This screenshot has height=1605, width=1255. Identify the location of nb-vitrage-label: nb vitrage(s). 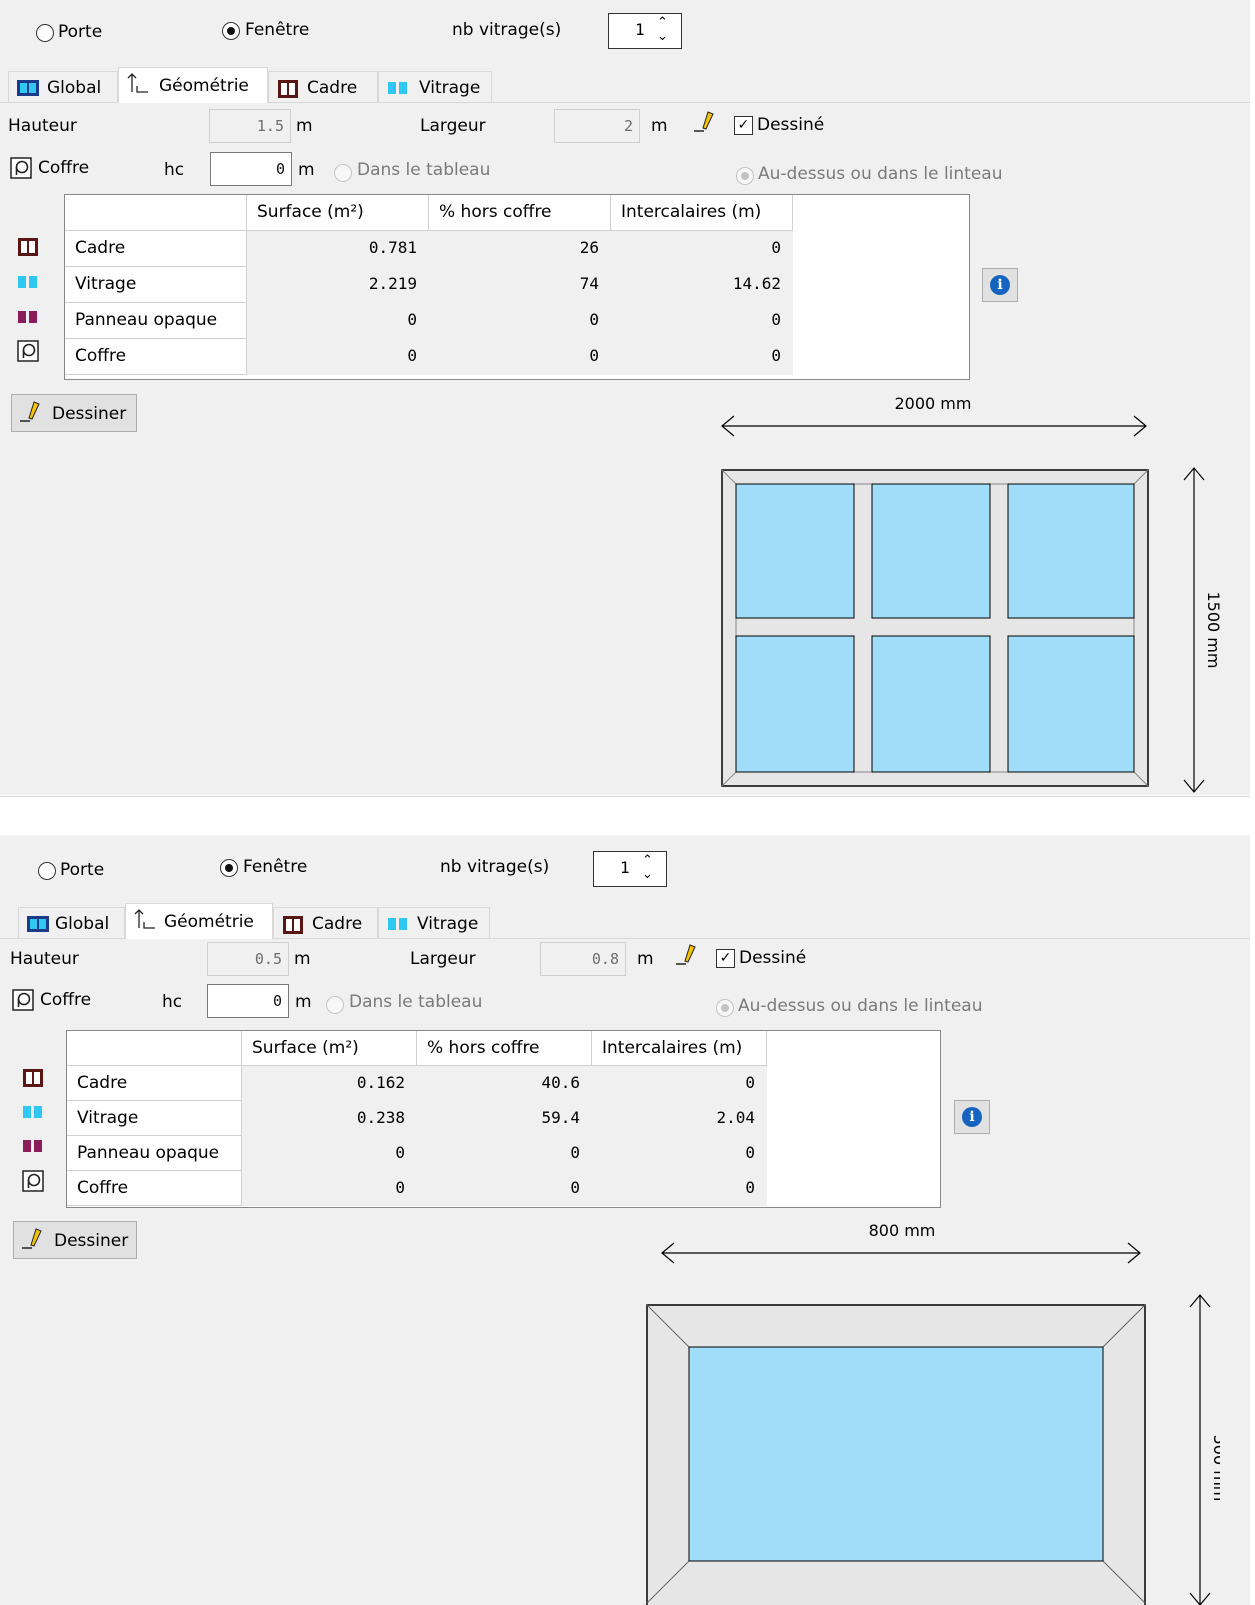
(495, 867).